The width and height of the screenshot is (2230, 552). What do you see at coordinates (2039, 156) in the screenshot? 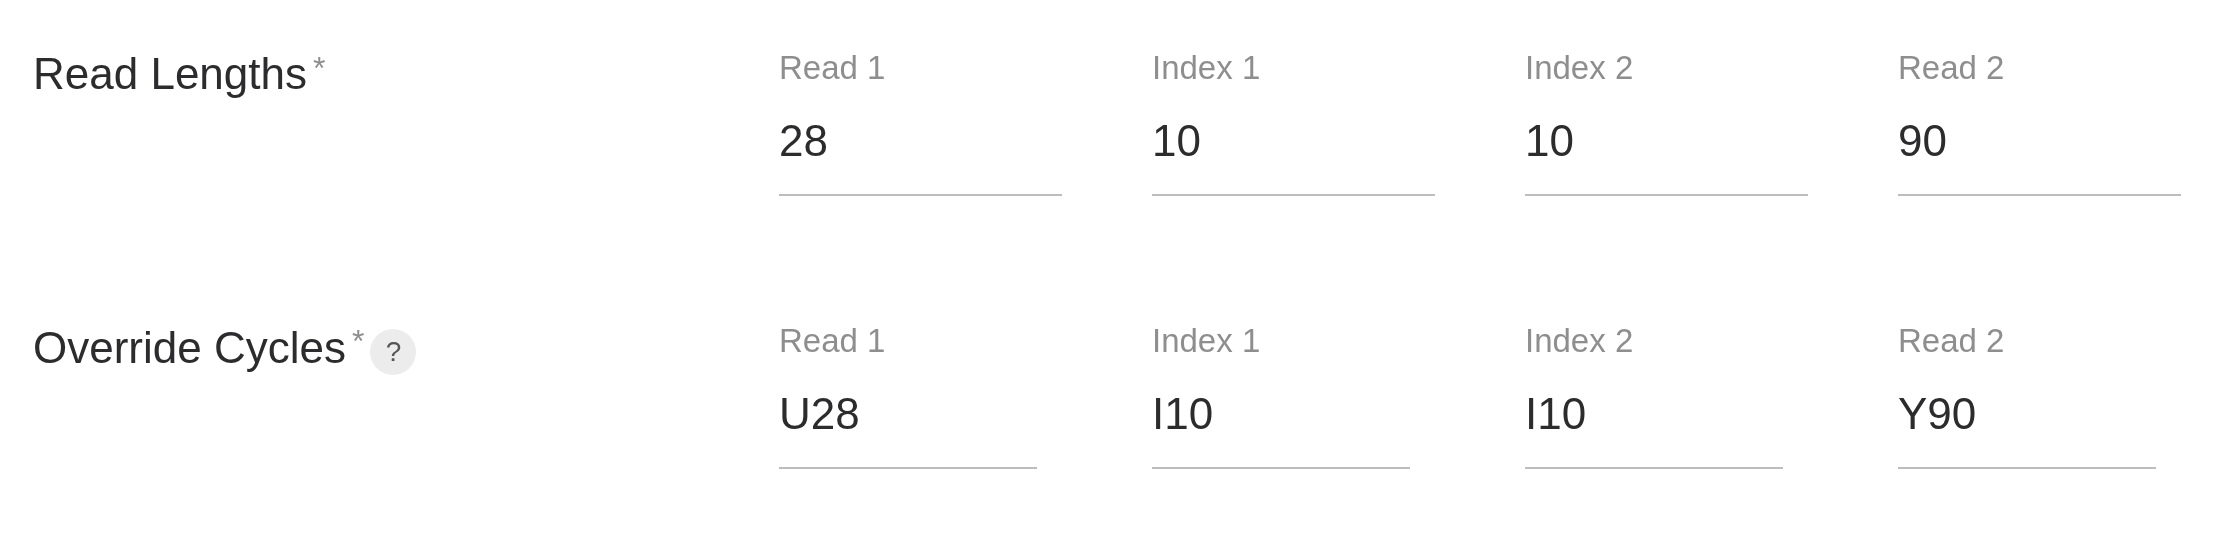
I see `input-field: 90` at bounding box center [2039, 156].